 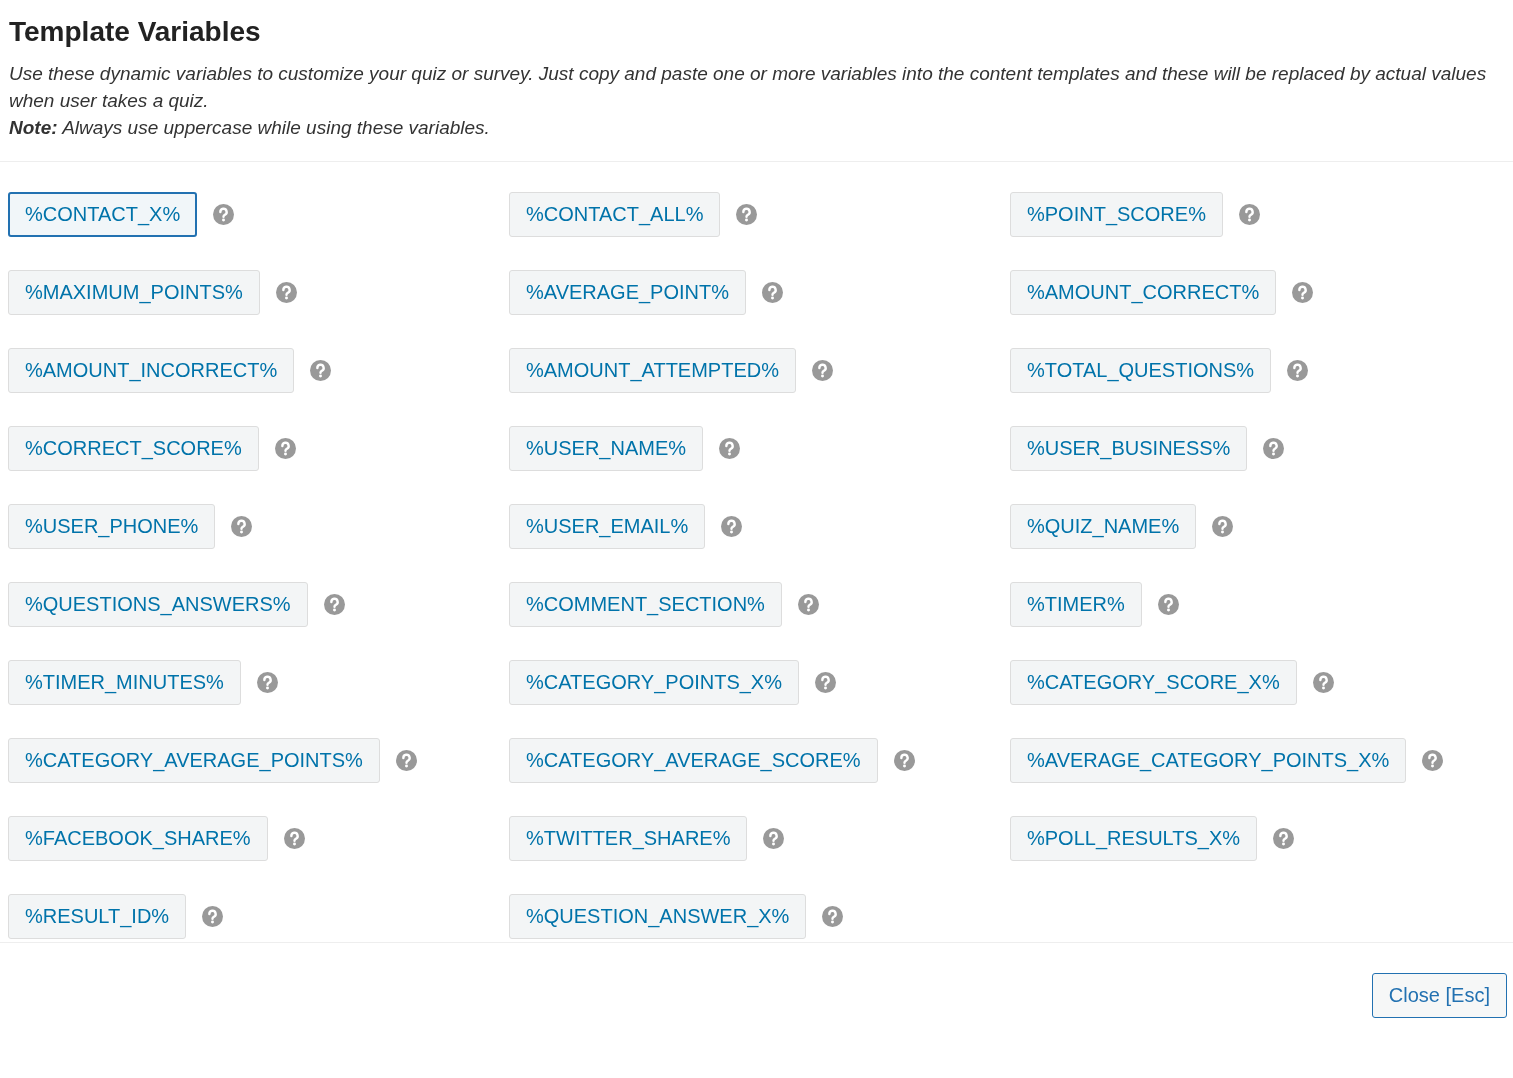 I want to click on variable-button: %TIMER%, so click(x=1076, y=604).